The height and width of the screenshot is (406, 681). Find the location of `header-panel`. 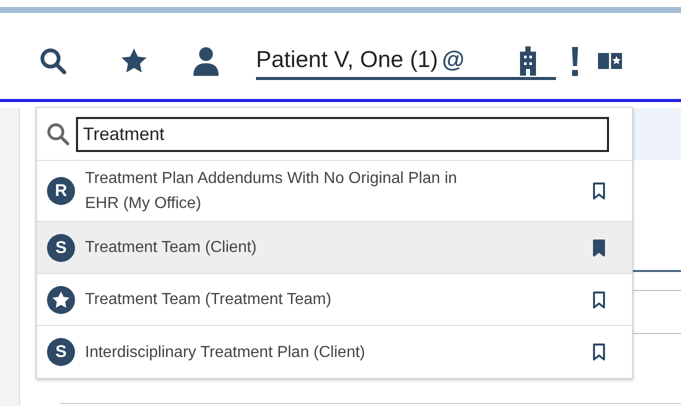

header-panel is located at coordinates (657, 134).